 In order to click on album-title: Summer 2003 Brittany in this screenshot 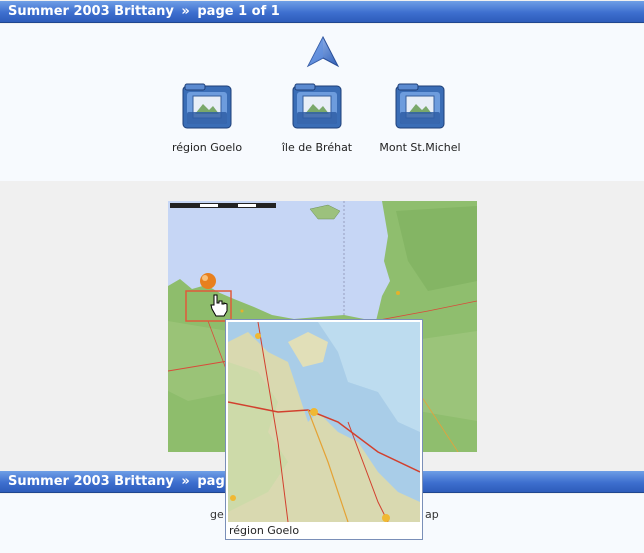, I will do `click(91, 11)`.